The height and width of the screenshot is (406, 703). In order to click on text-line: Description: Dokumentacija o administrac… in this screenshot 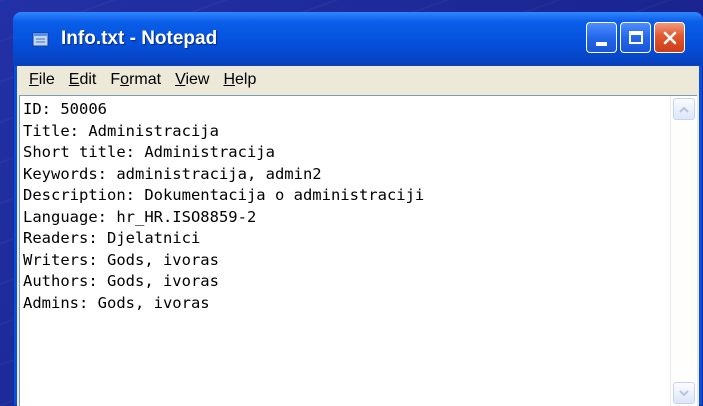, I will do `click(224, 195)`.